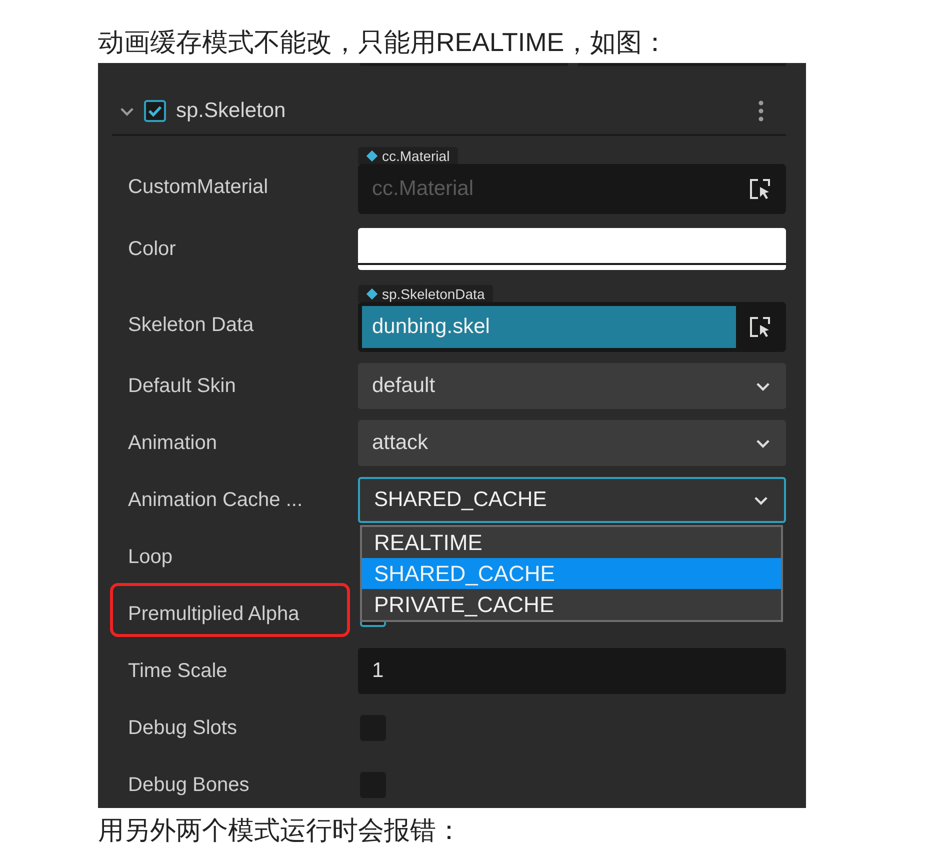  I want to click on property-label: Loop, so click(150, 557).